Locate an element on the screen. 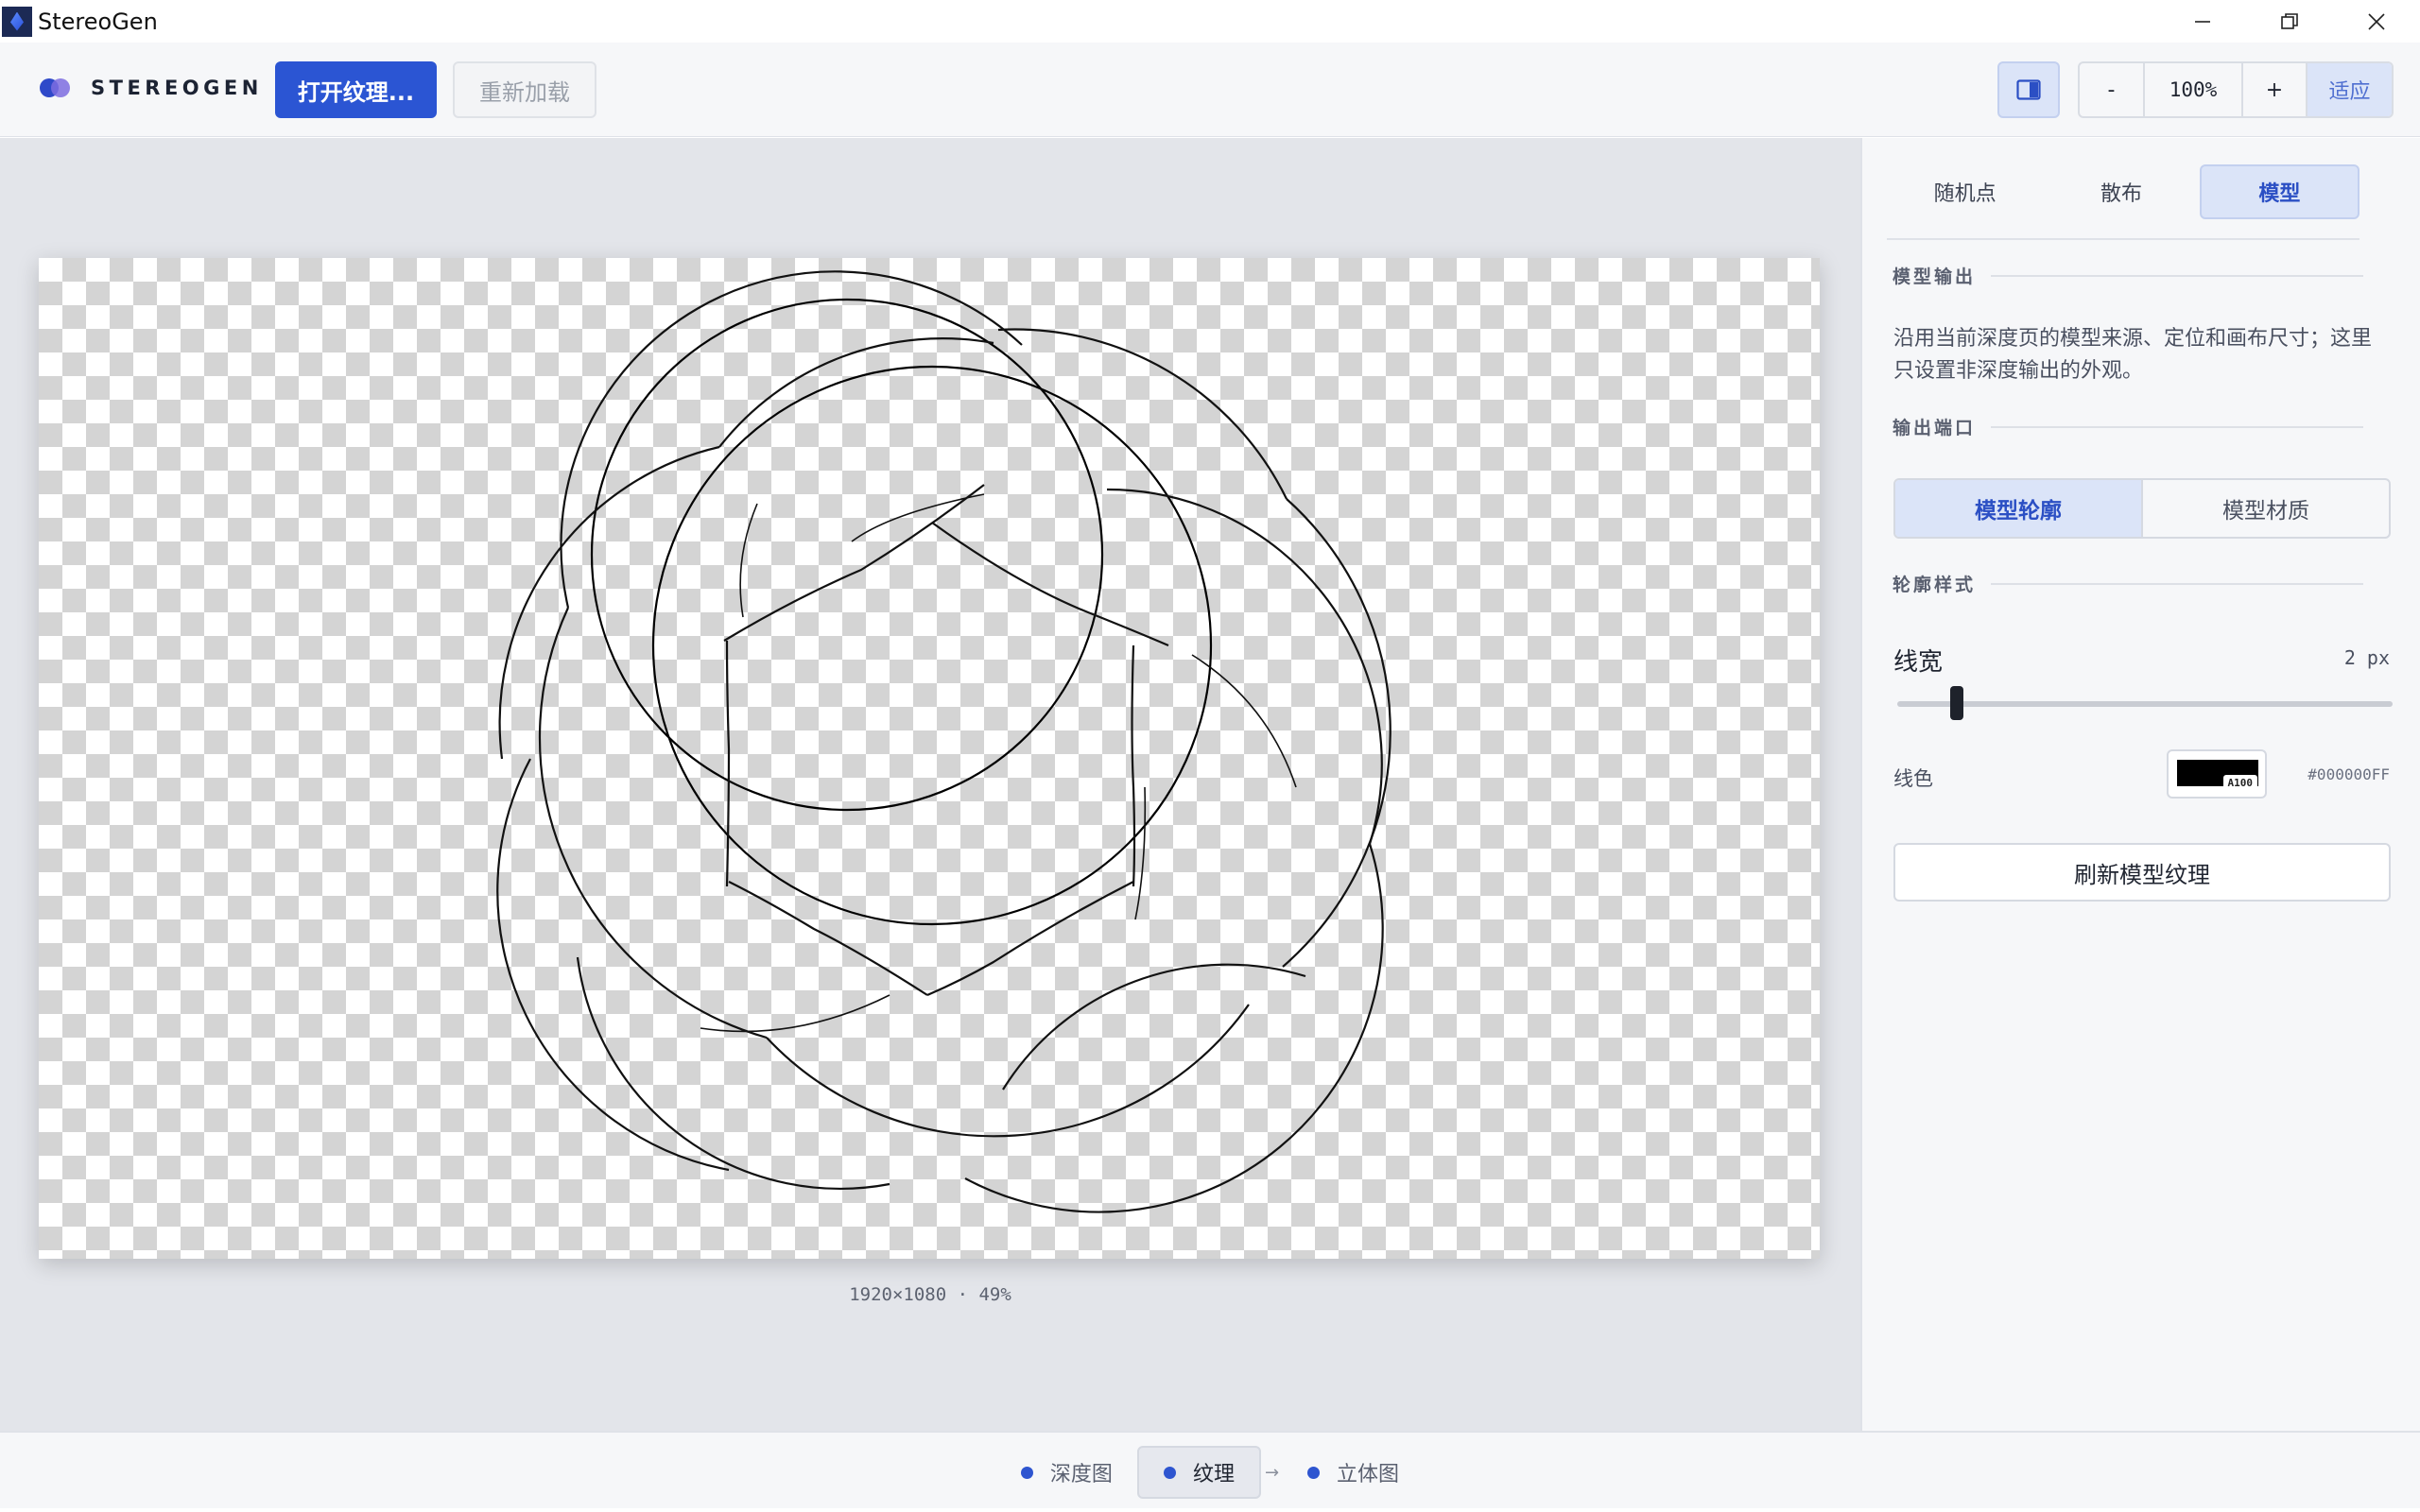 The image size is (2420, 1512). stage-depth-map: 深度图 is located at coordinates (1066, 1472).